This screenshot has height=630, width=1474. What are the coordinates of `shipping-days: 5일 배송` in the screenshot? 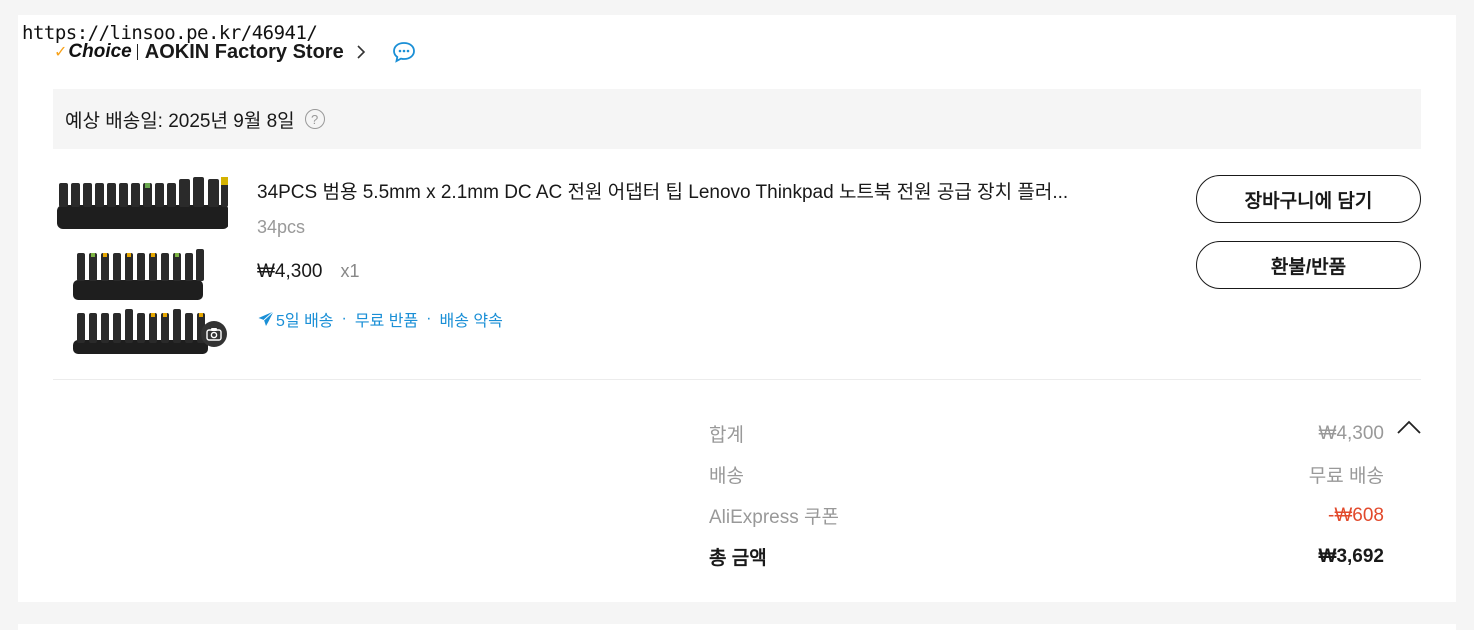 It's located at (305, 321).